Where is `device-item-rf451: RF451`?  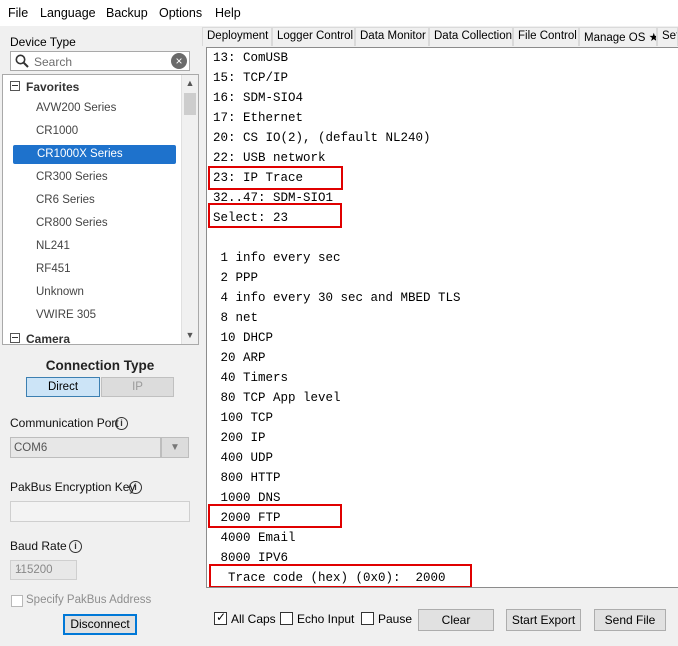
device-item-rf451: RF451 is located at coordinates (53, 269).